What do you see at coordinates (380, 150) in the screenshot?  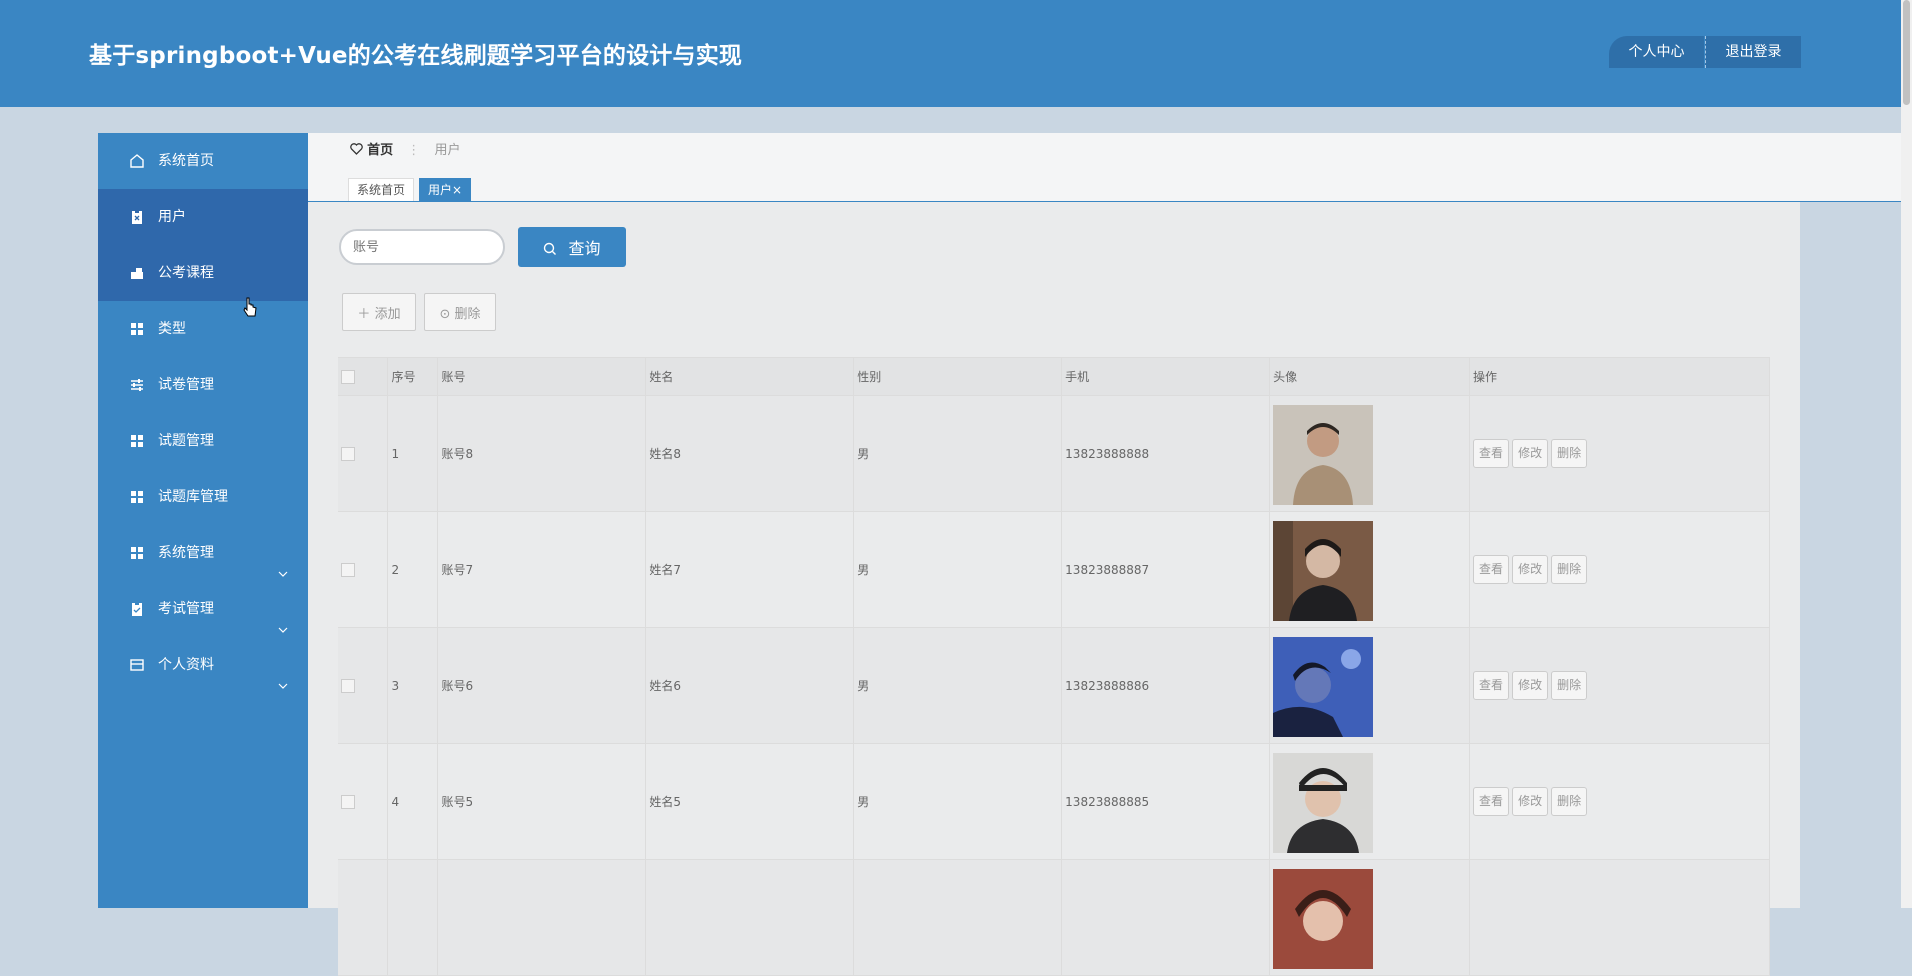 I see `breadcrumb-home: 首页` at bounding box center [380, 150].